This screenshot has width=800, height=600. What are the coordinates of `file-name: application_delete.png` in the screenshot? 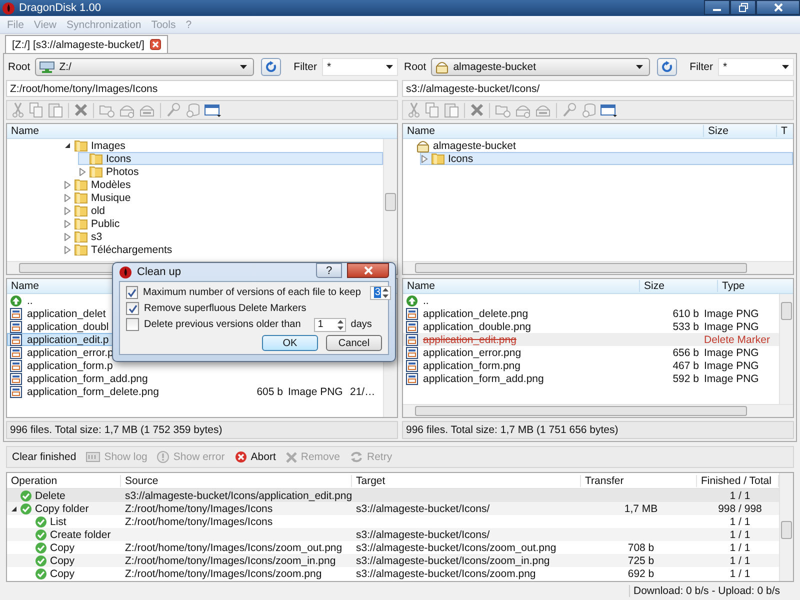 It's located at (475, 314).